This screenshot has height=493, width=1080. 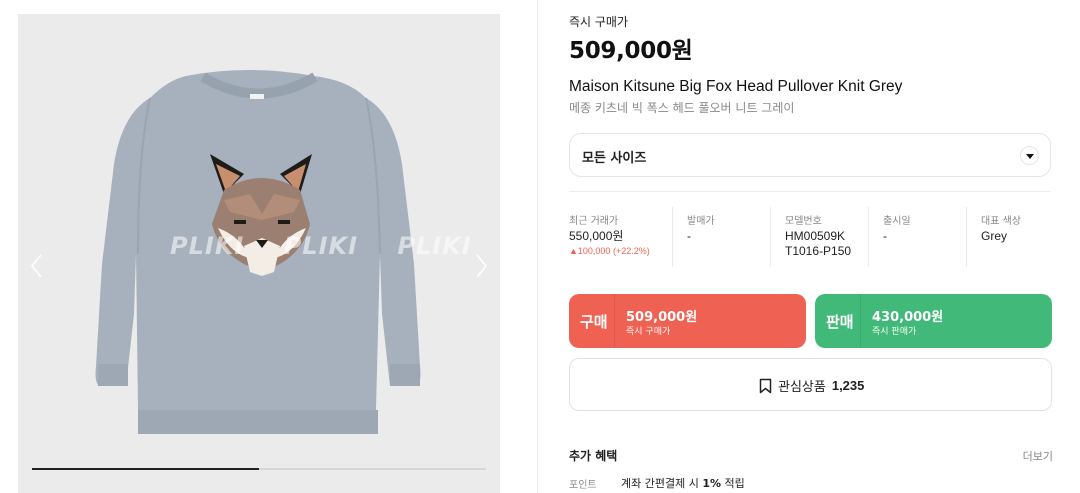 What do you see at coordinates (908, 317) in the screenshot?
I see `sell-price: 430,000원` at bounding box center [908, 317].